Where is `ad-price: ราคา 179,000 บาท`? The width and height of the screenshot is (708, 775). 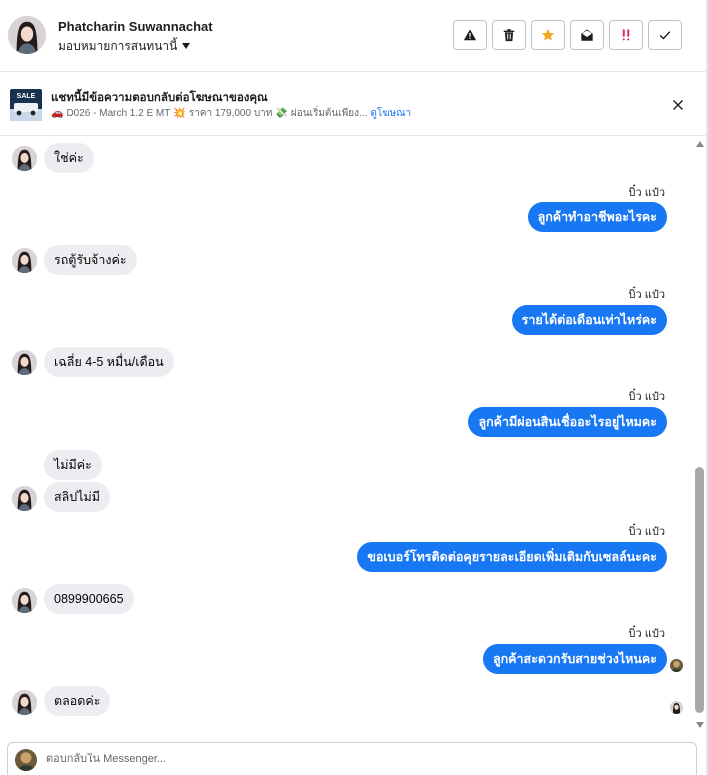
ad-price: ราคา 179,000 บาท is located at coordinates (230, 113).